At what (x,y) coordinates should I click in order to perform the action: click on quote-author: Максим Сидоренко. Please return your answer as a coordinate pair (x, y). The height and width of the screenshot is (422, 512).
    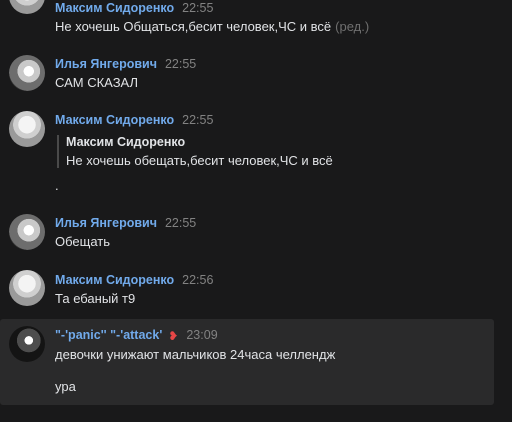
    Looking at the image, I should click on (126, 142).